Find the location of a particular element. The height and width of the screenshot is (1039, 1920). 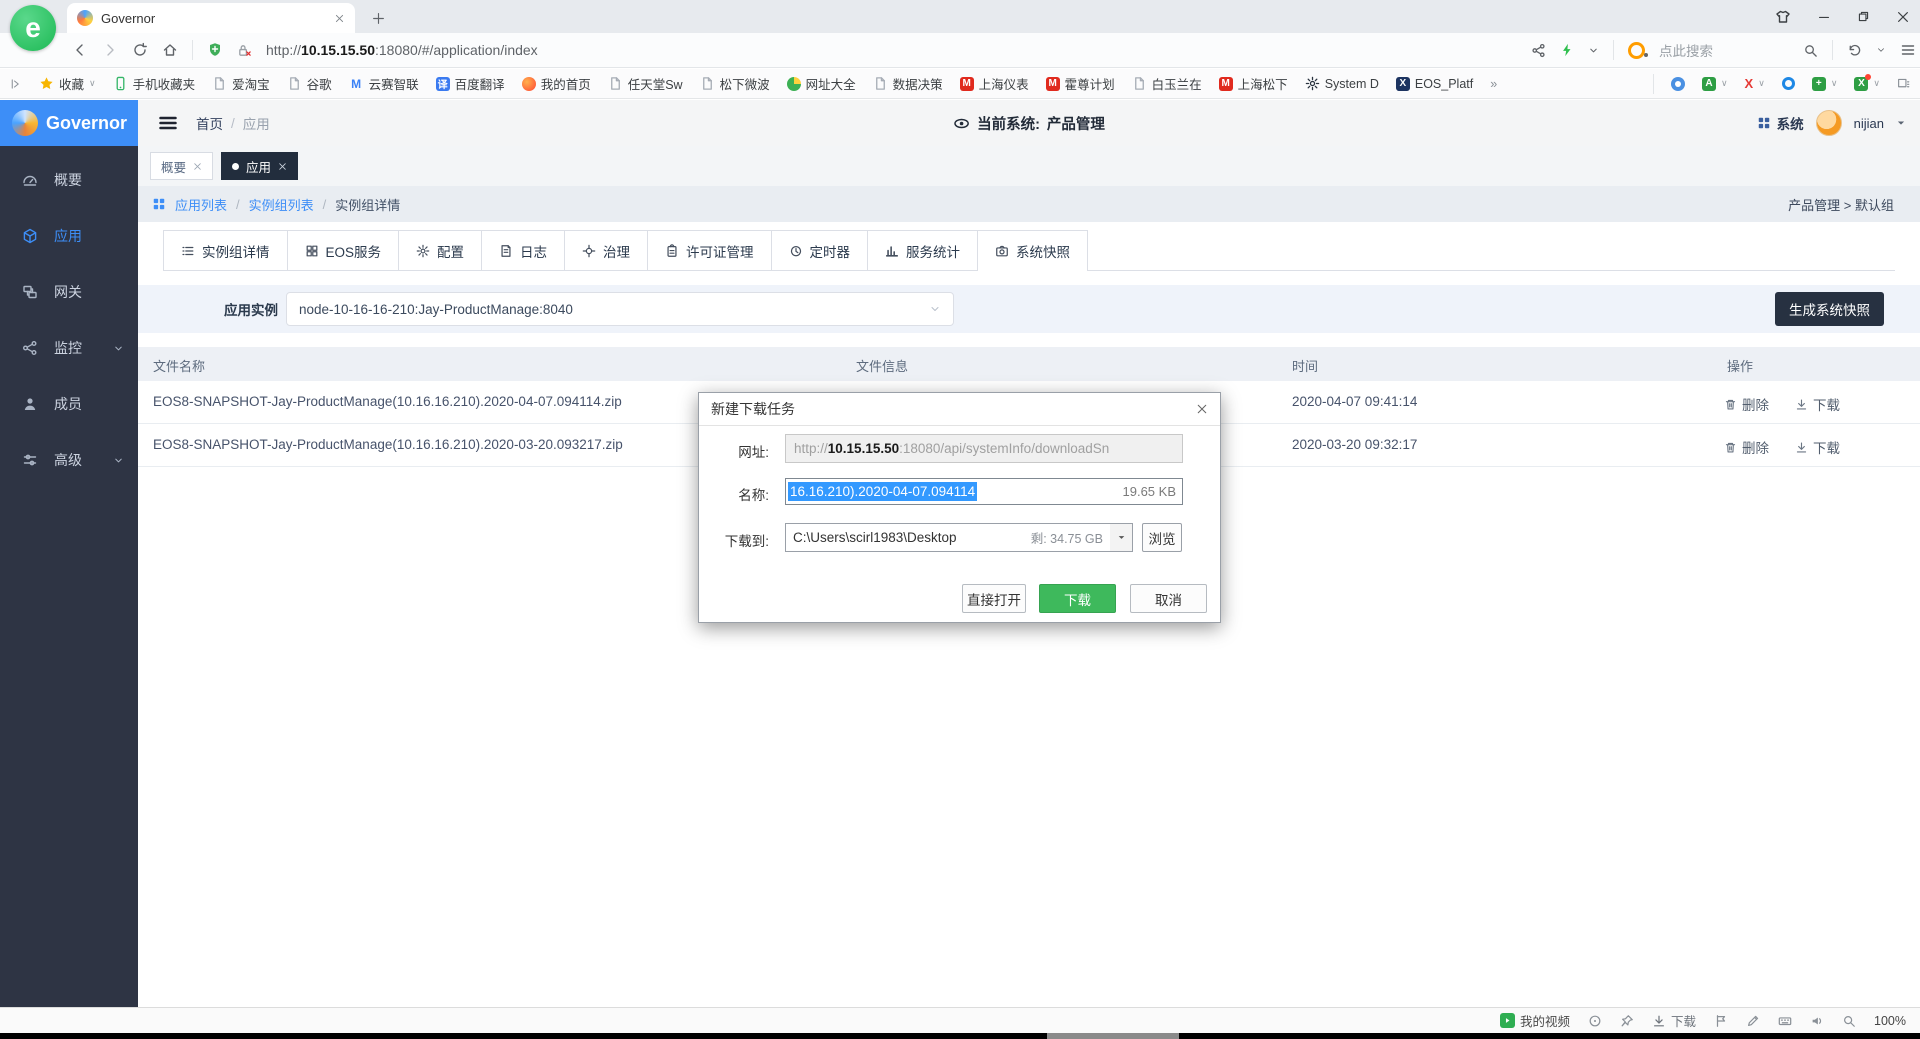

speed-bolt-icon is located at coordinates (1567, 50).